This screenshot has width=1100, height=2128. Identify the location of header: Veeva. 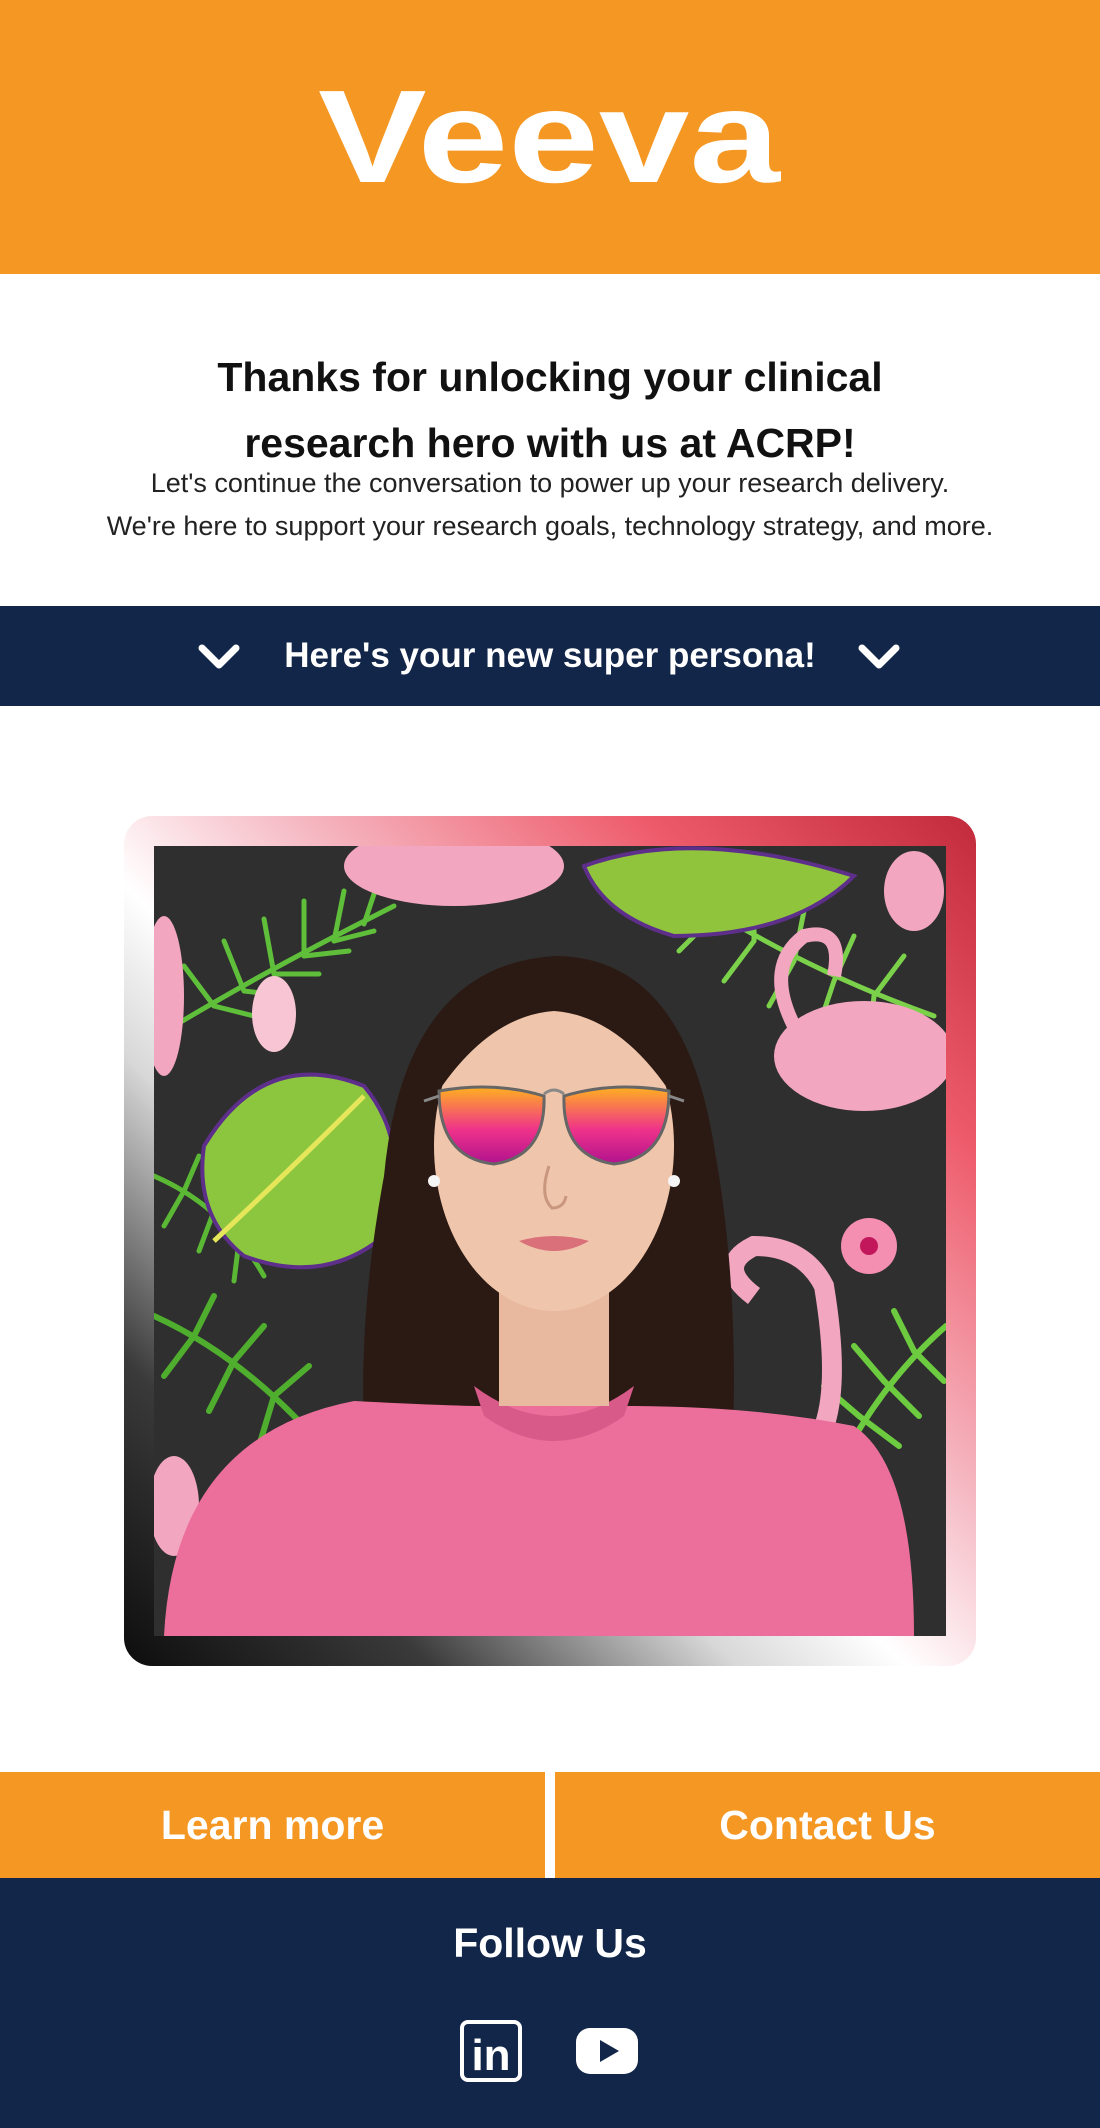
(550, 137).